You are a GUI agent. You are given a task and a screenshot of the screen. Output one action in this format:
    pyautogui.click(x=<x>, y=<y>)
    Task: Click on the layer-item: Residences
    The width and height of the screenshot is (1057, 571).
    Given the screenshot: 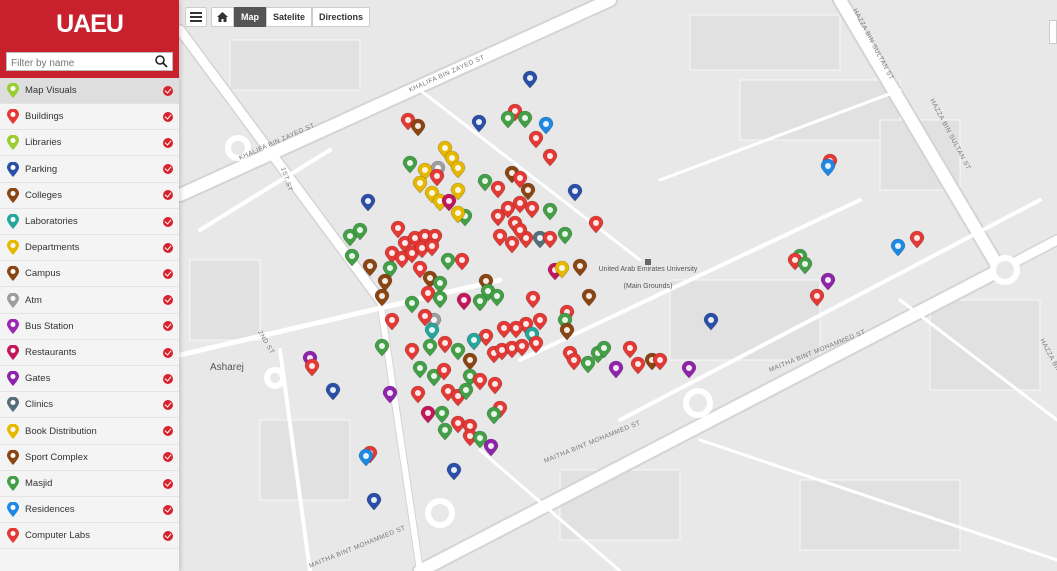 What is the action you would take?
    pyautogui.click(x=89, y=510)
    